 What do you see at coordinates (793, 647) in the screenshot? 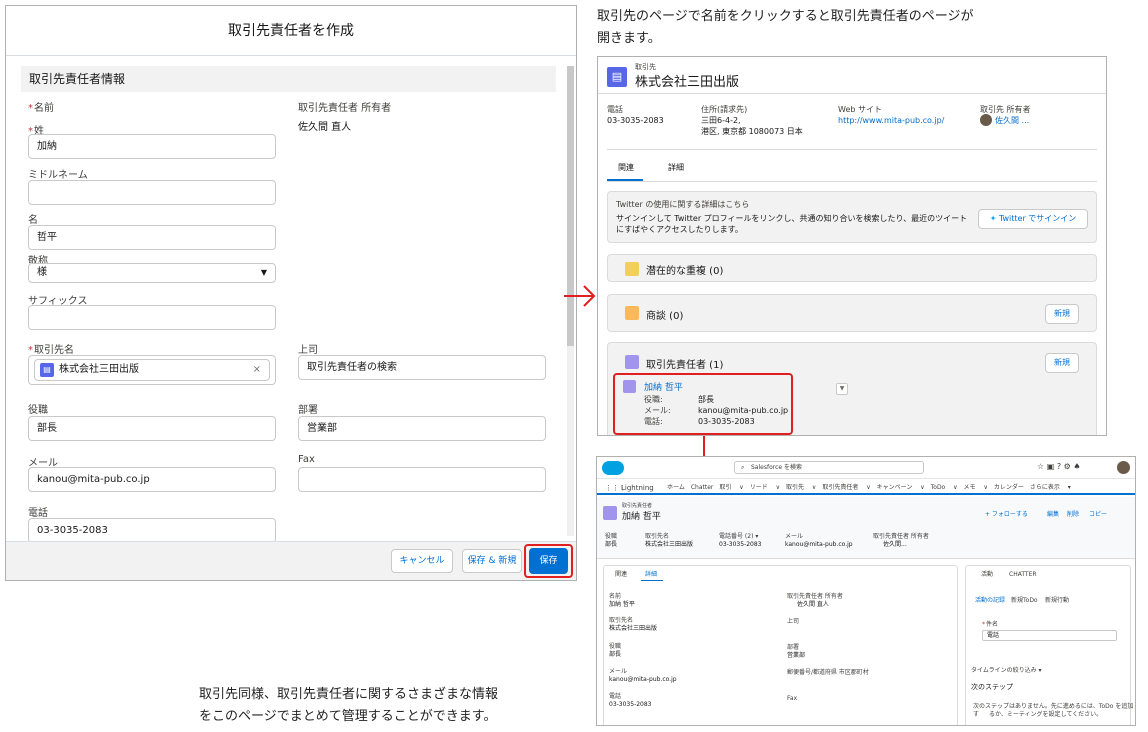
I see `field-label: 部署` at bounding box center [793, 647].